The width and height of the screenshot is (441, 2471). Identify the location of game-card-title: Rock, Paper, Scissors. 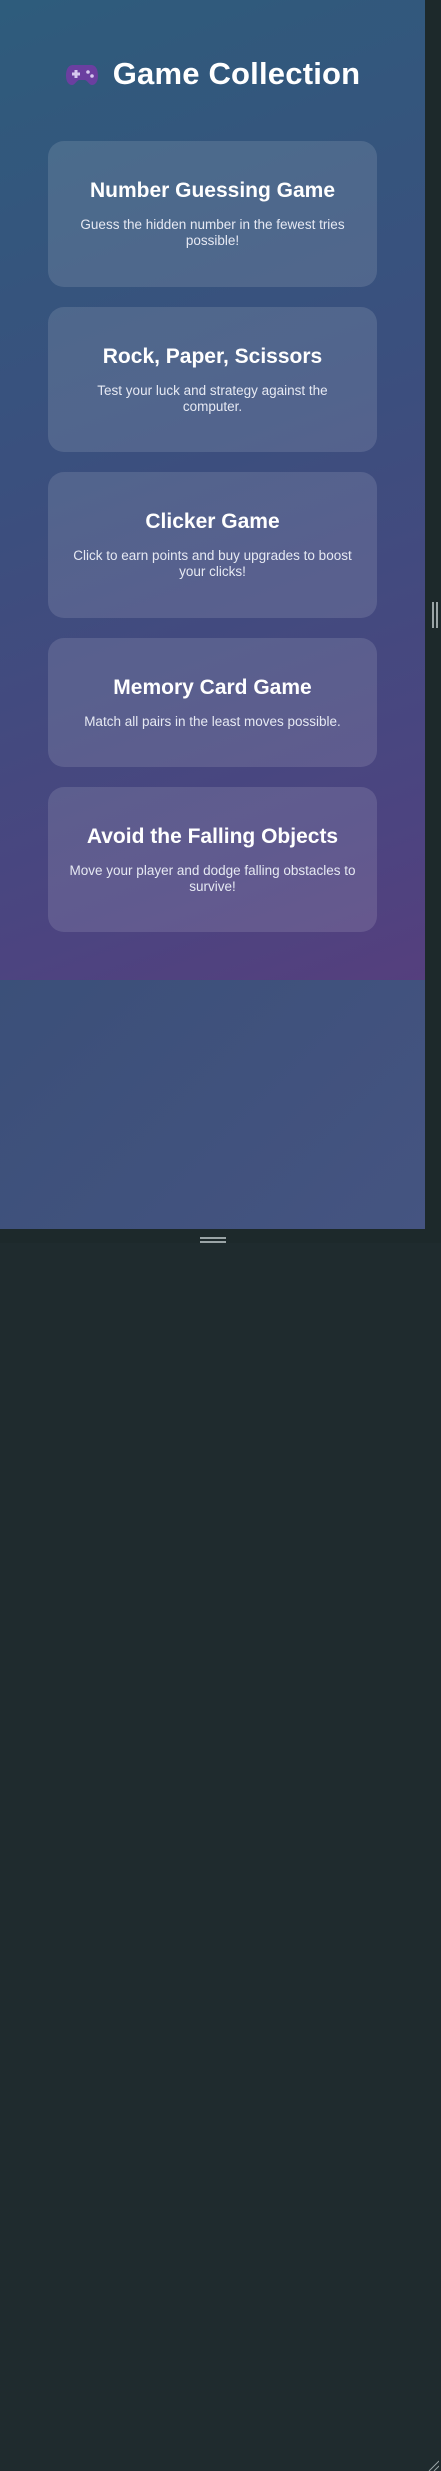
(212, 356).